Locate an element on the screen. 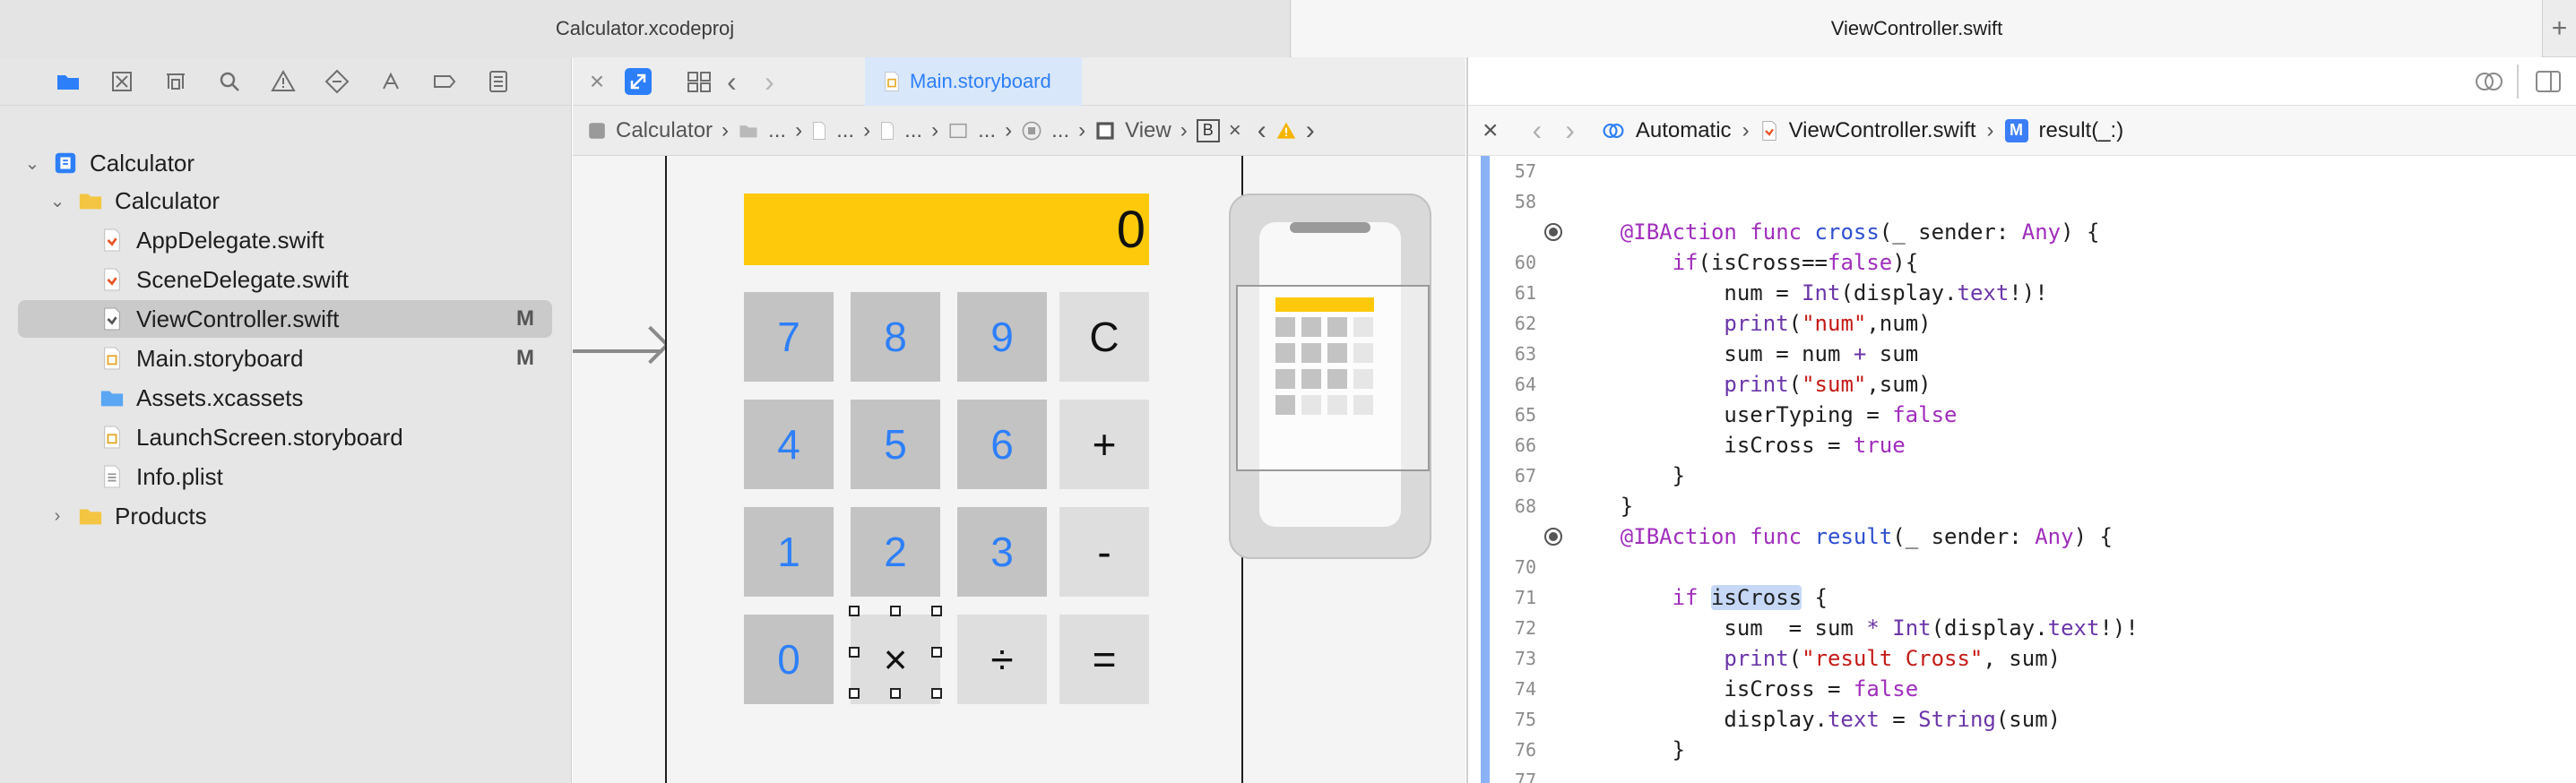  button-minus: - is located at coordinates (1104, 552).